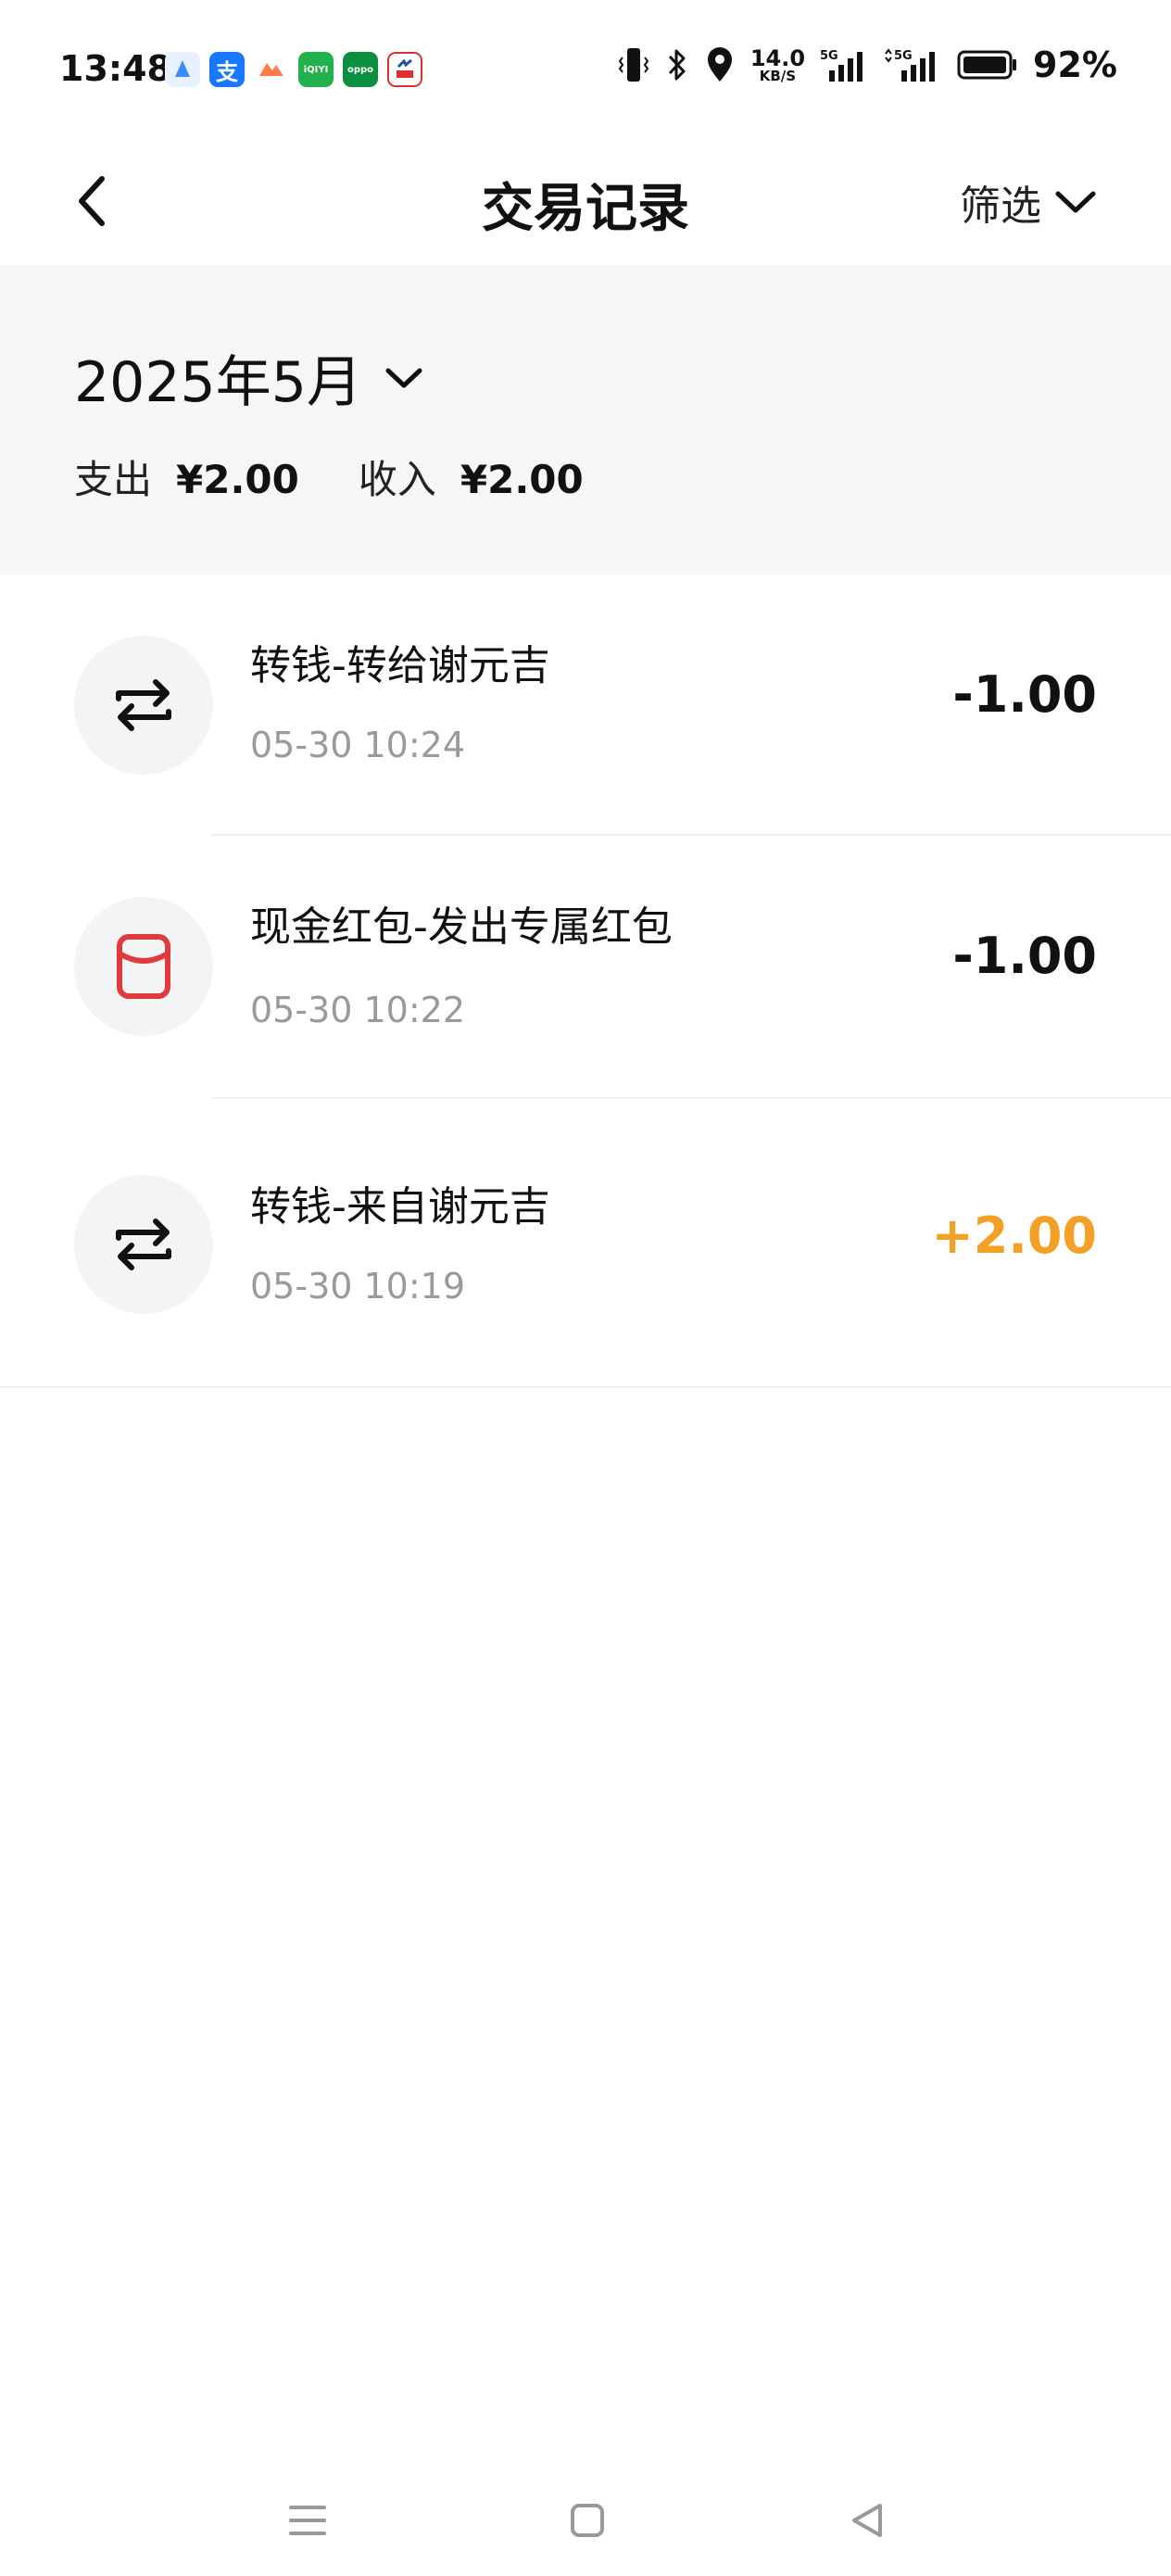  What do you see at coordinates (1014, 1236) in the screenshot?
I see `transaction-amount: +2.00` at bounding box center [1014, 1236].